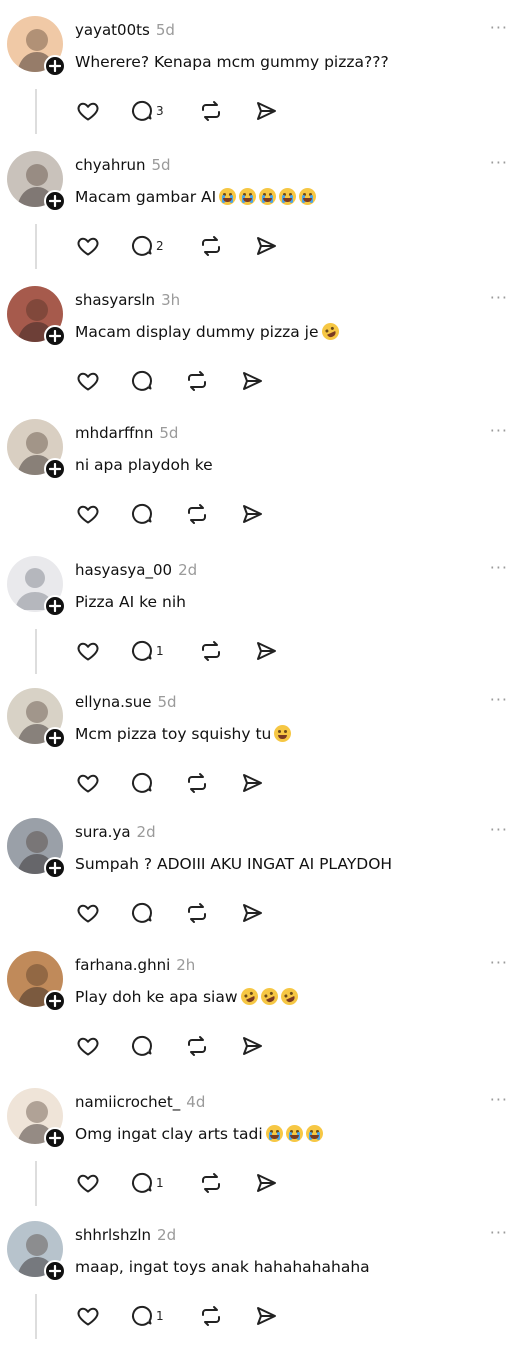 The width and height of the screenshot is (526, 1350). What do you see at coordinates (140, 1102) in the screenshot?
I see `username: namiicrochet_ 4d` at bounding box center [140, 1102].